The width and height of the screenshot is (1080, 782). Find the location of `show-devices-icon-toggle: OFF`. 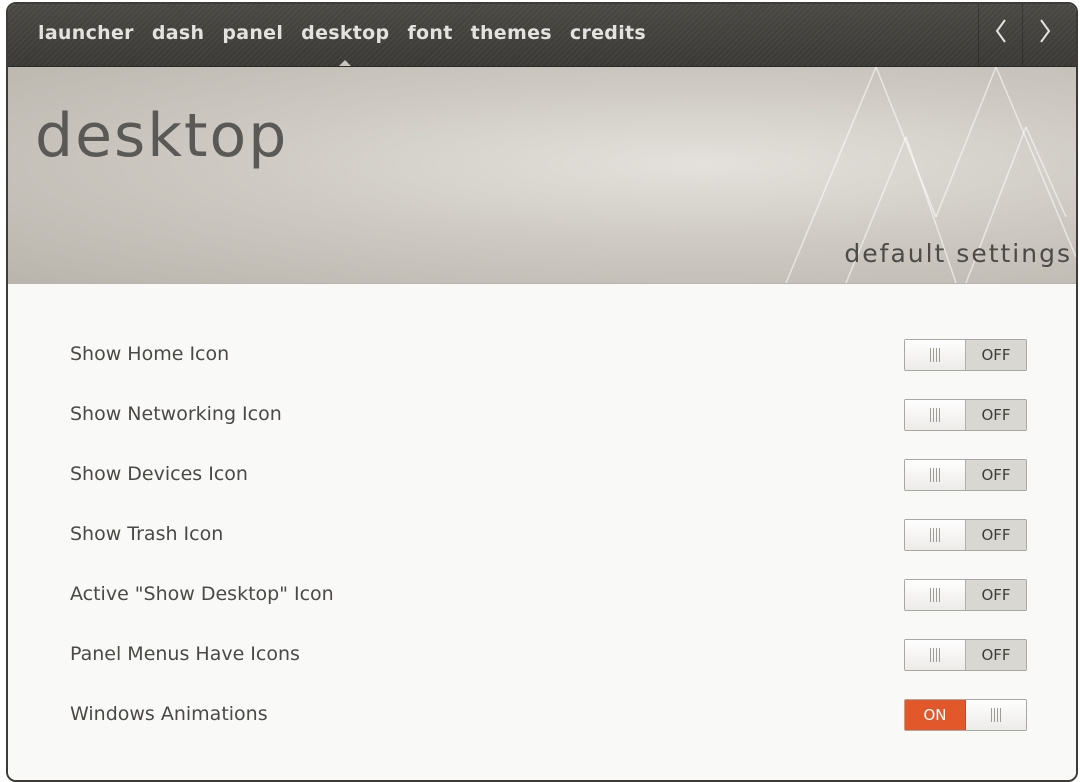

show-devices-icon-toggle: OFF is located at coordinates (965, 475).